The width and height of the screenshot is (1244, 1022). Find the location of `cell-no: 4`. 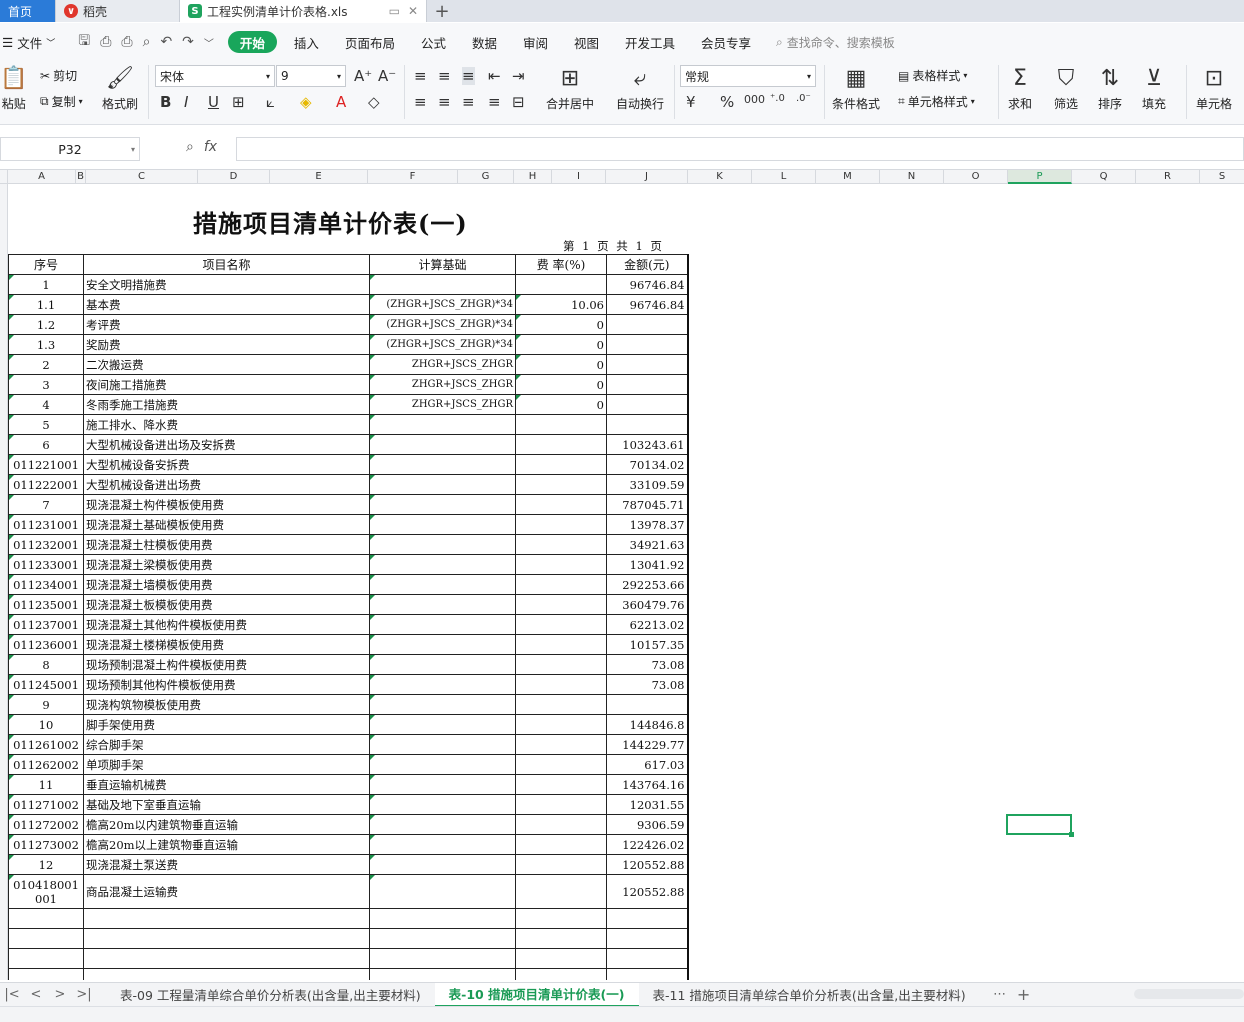

cell-no: 4 is located at coordinates (46, 404).